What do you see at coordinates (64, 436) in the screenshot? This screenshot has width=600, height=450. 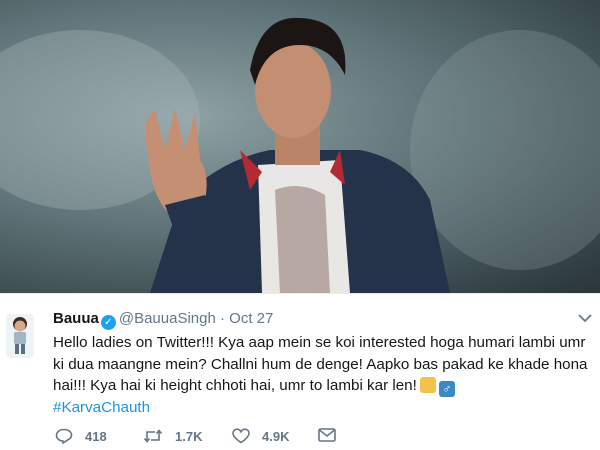 I see `reply-icon` at bounding box center [64, 436].